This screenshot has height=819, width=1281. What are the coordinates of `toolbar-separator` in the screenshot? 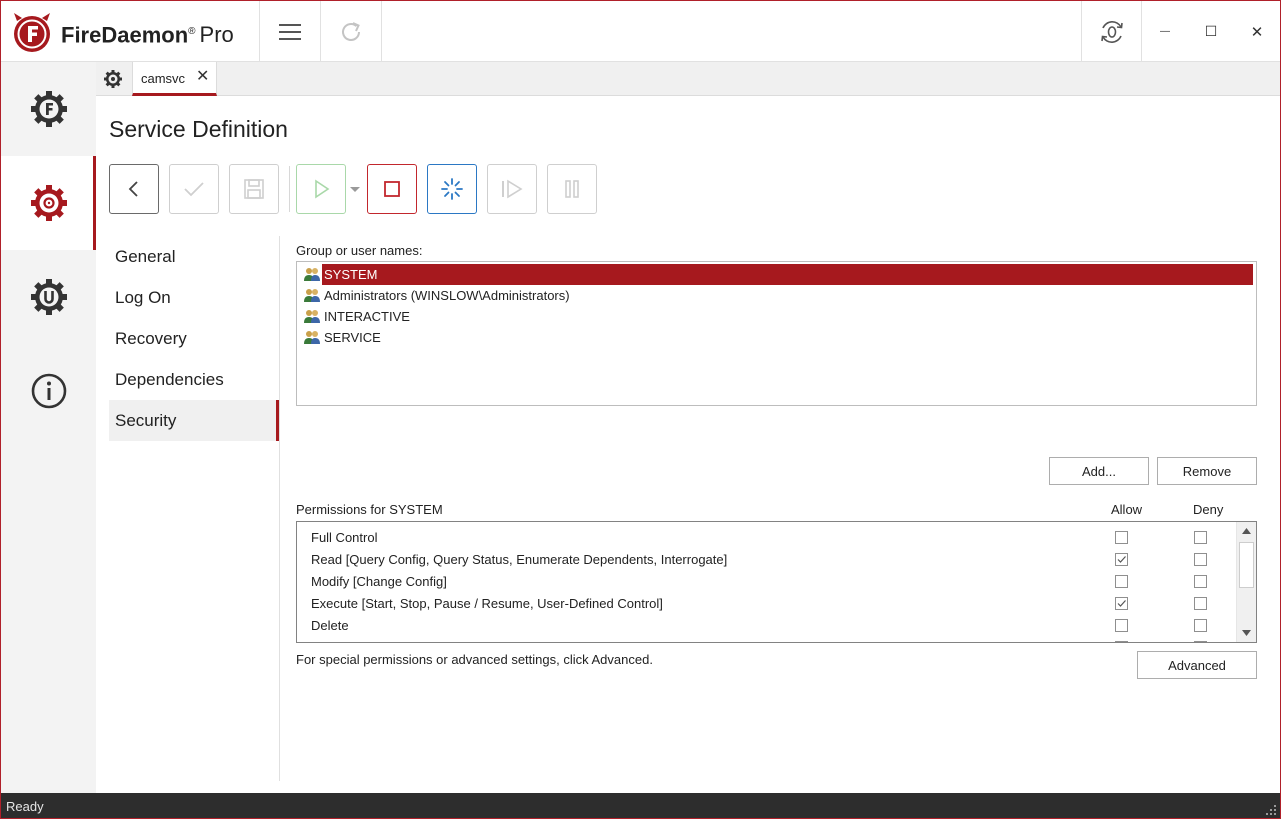 It's located at (289, 189).